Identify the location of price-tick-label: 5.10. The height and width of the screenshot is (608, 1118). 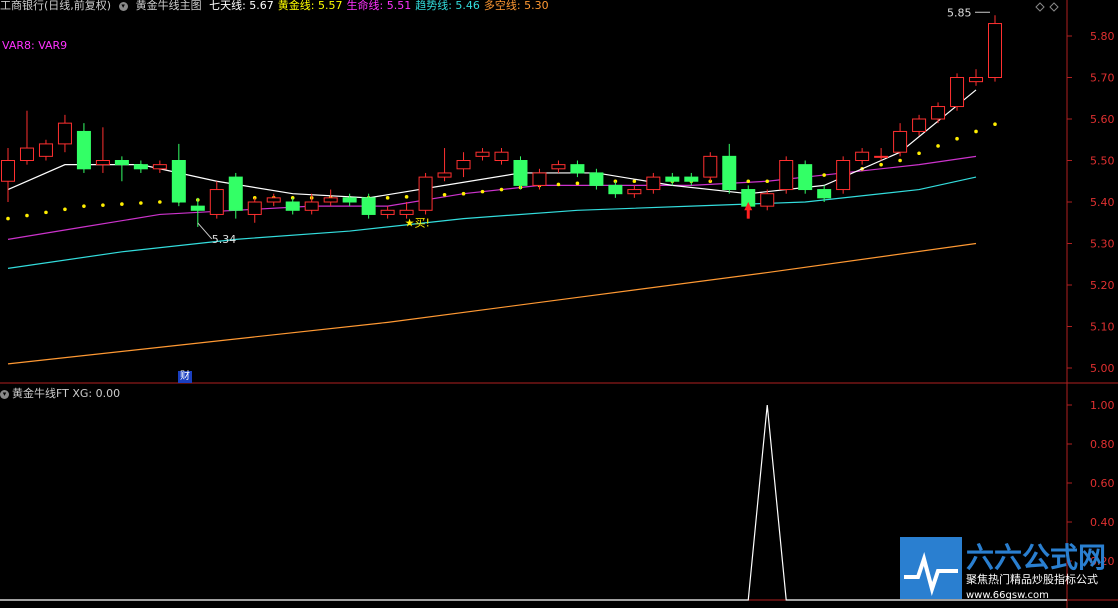
(1102, 327).